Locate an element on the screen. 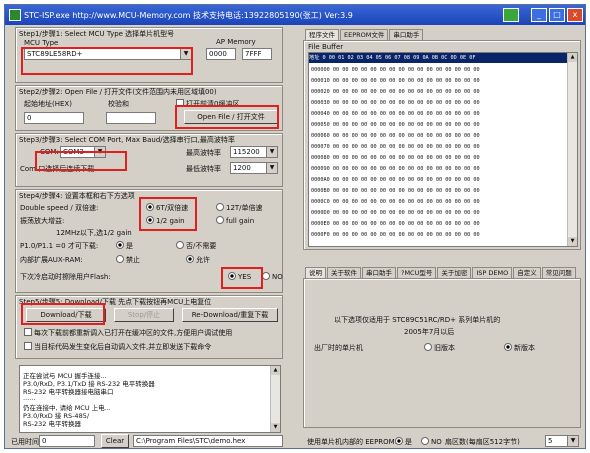 The image size is (590, 453). highlight-download is located at coordinates (63, 314).